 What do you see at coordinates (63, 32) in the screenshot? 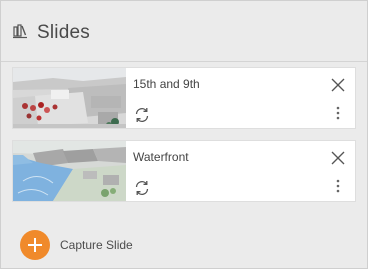
I see `panel-title: Slides` at bounding box center [63, 32].